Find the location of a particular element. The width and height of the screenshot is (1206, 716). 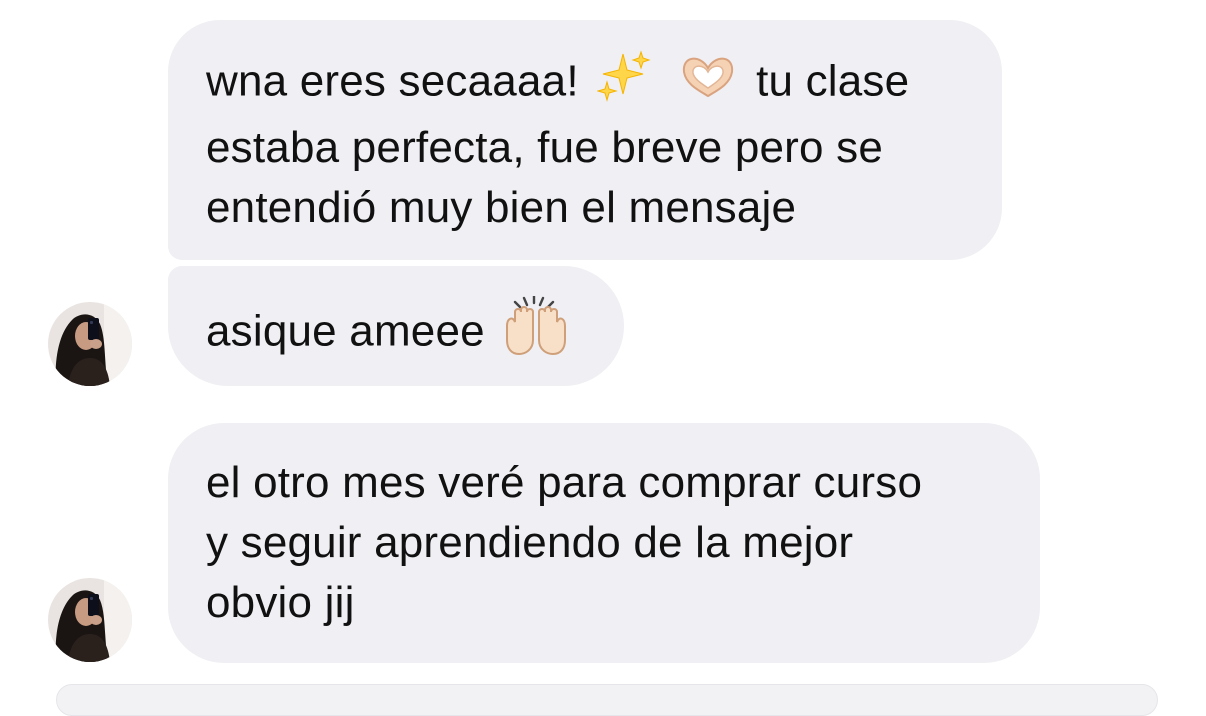

message-line: entendió muy bien el mensaje is located at coordinates (501, 207).